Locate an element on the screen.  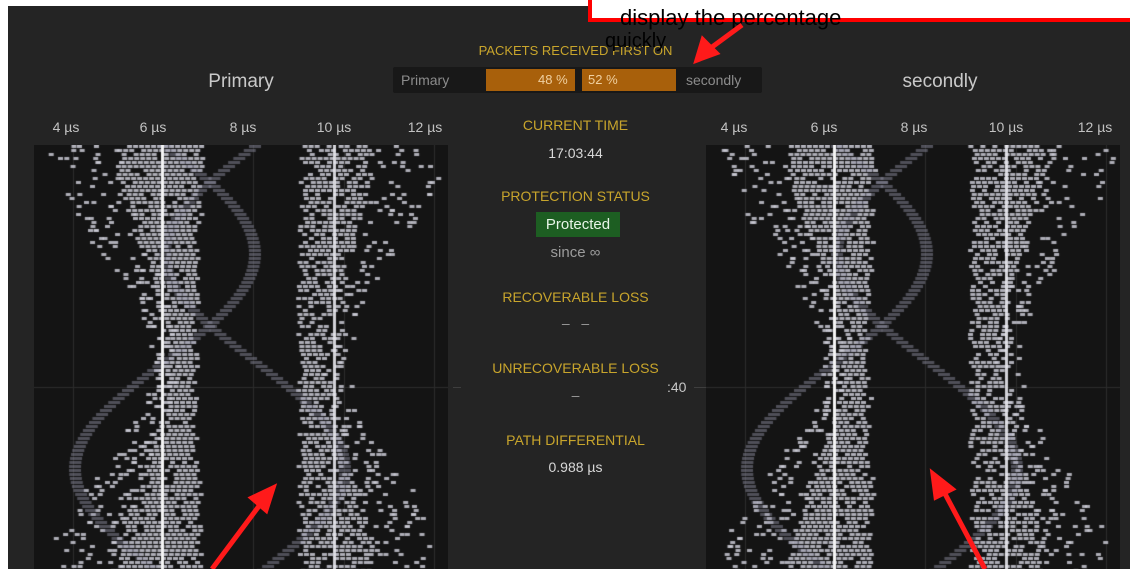
right-axis-tick-12us: 12 µs is located at coordinates (1095, 127).